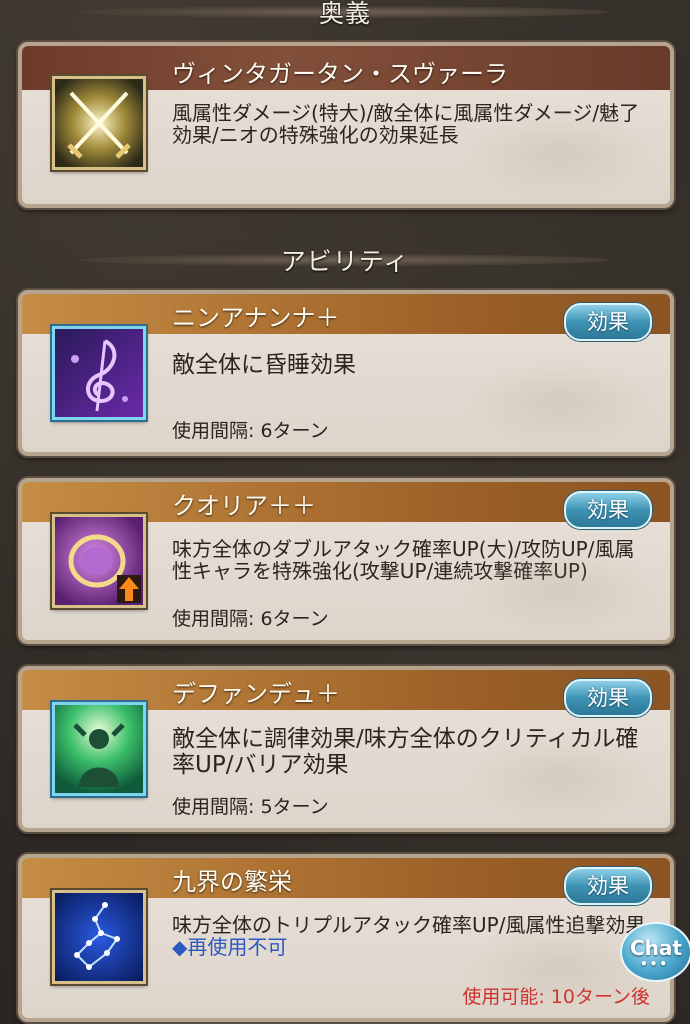 The width and height of the screenshot is (690, 1024). I want to click on ability-availability: 使用可能: 10ターン後, so click(556, 997).